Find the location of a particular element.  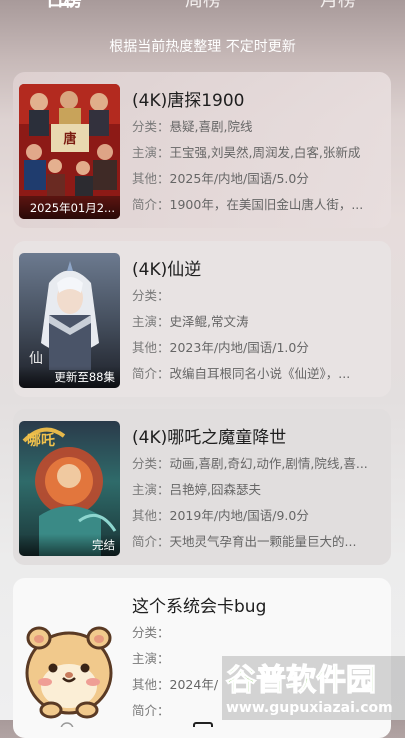

item-title: (4K)仙逆 is located at coordinates (166, 267).